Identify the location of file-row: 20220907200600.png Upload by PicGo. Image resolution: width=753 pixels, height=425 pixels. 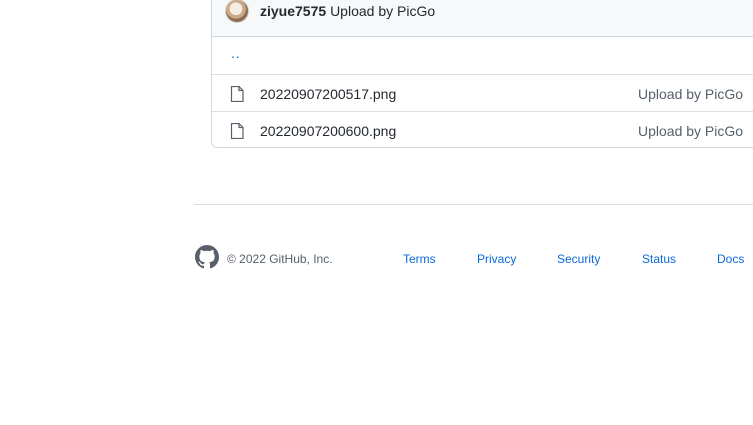
(482, 129).